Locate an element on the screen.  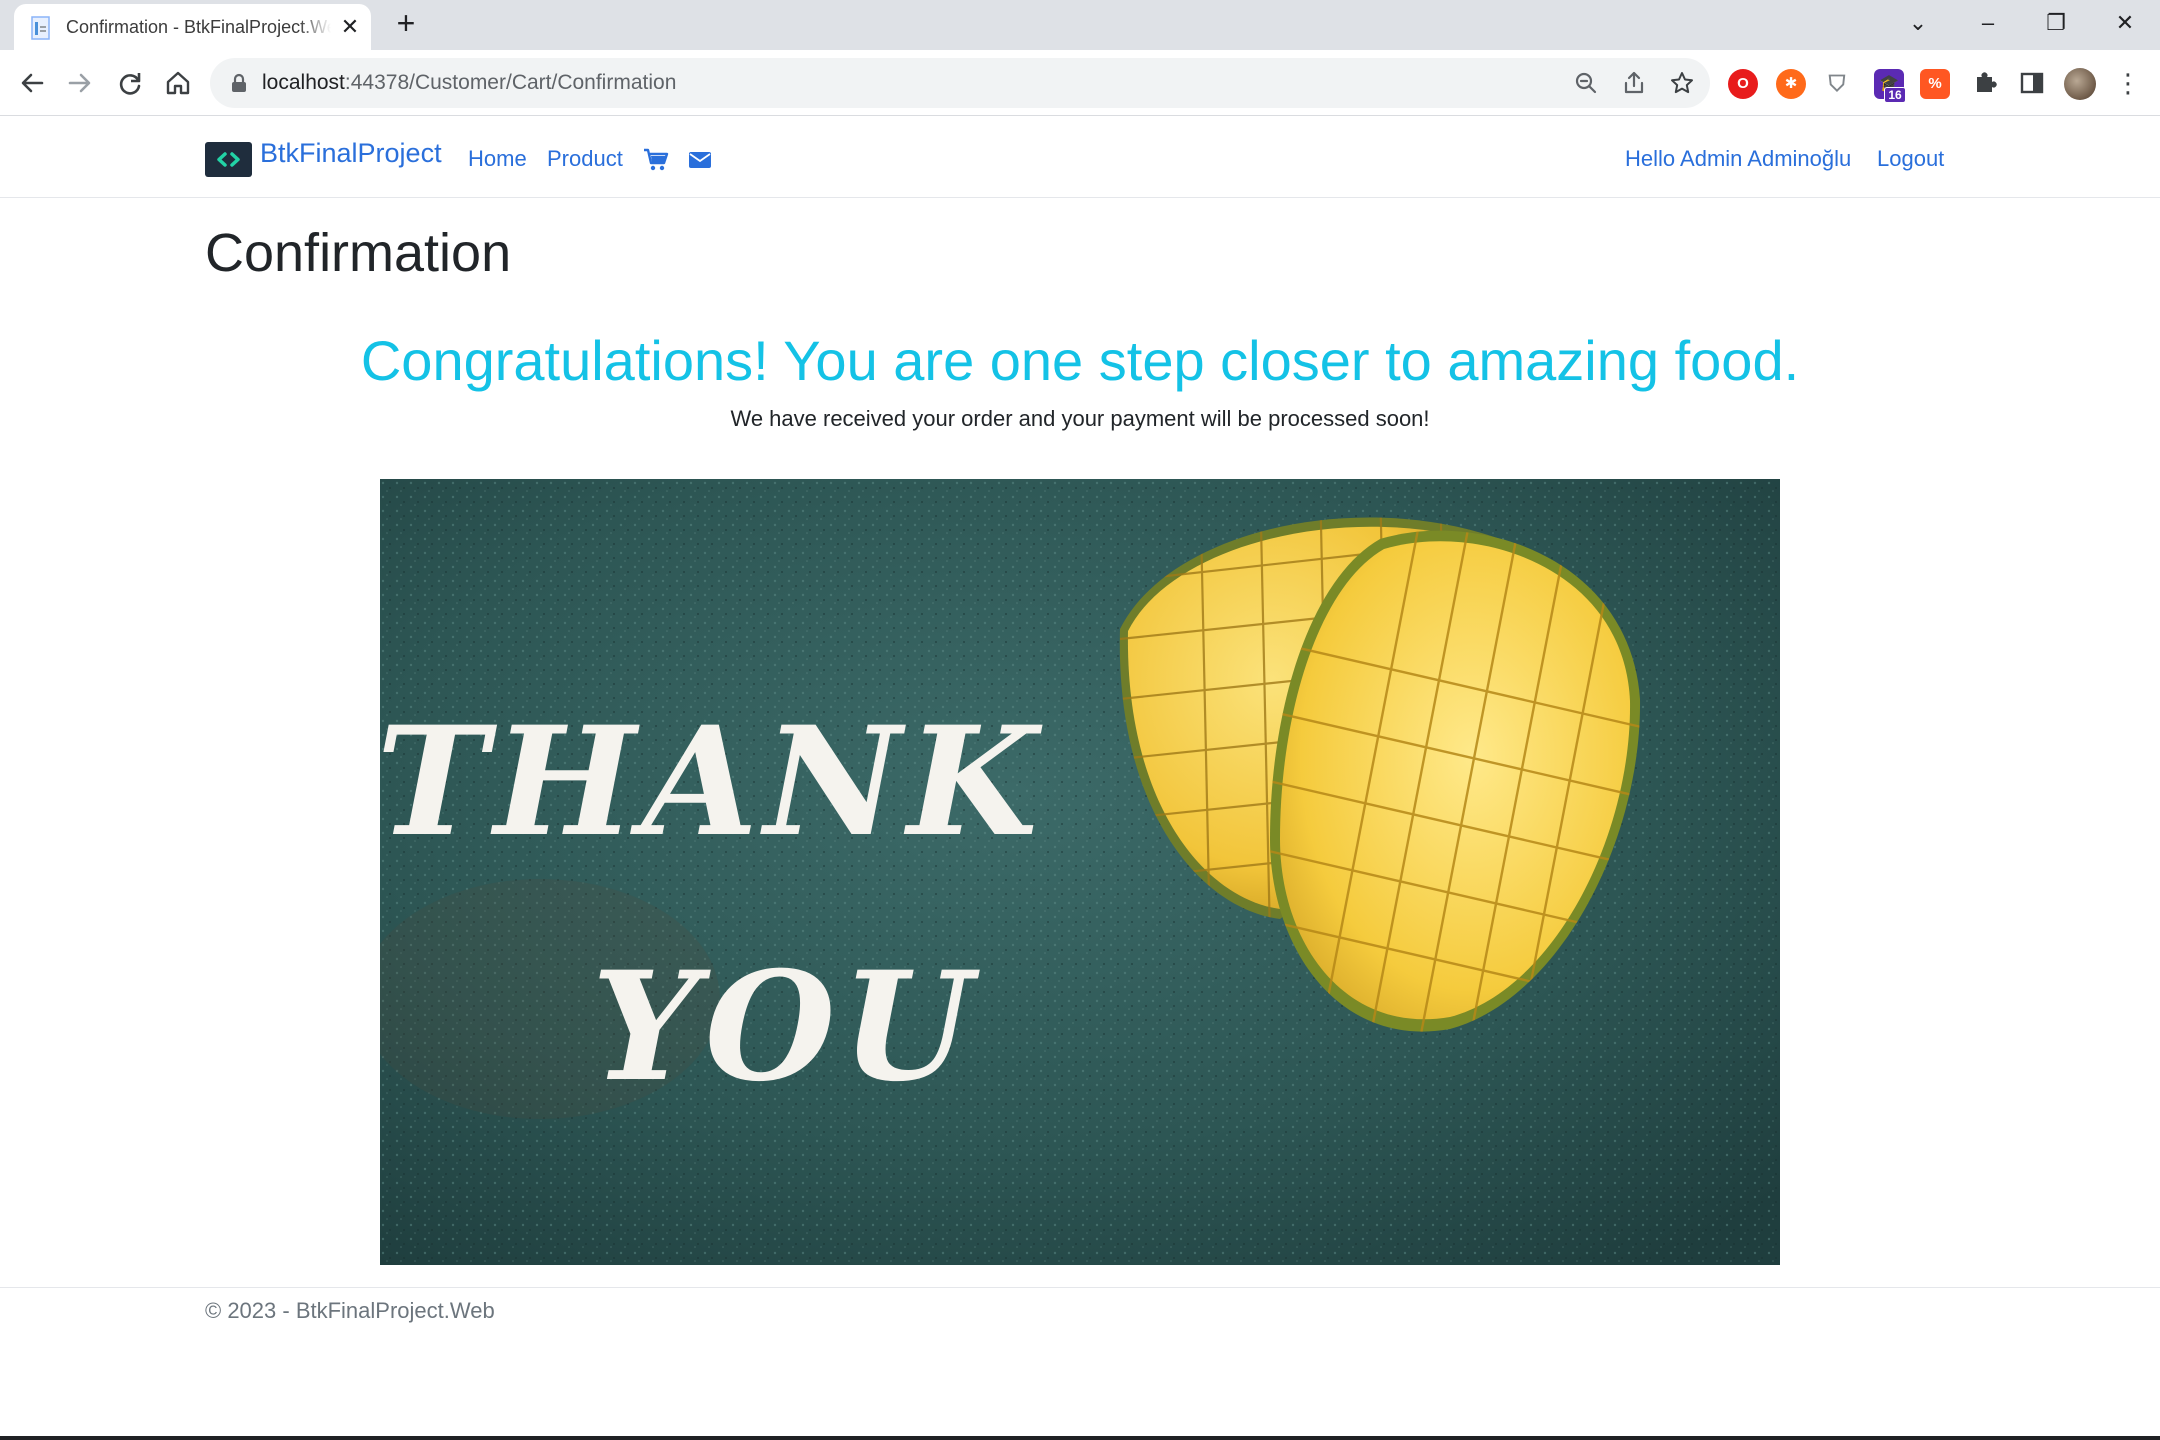
shopping-cart-icon is located at coordinates (656, 160).